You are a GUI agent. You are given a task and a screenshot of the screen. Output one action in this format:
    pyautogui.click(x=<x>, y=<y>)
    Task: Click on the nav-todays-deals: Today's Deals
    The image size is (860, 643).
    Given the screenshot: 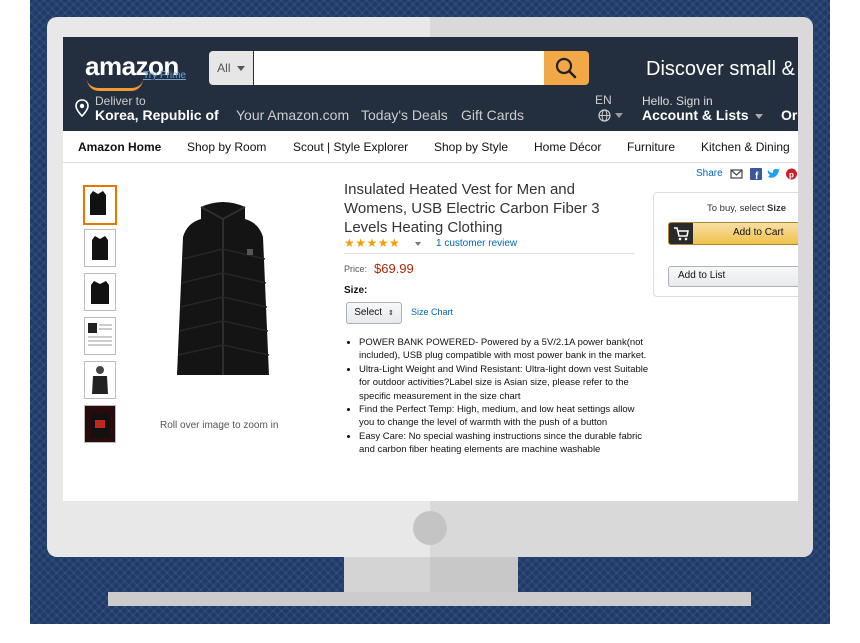 What is the action you would take?
    pyautogui.click(x=404, y=115)
    